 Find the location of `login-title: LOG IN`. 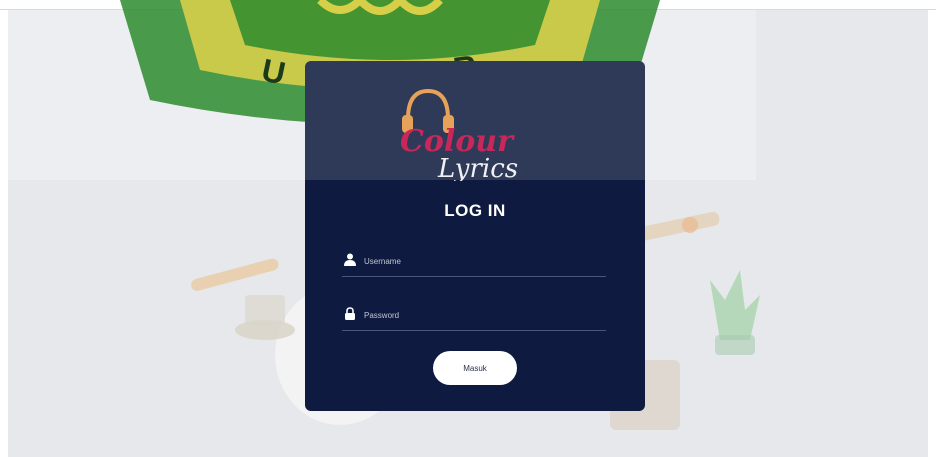

login-title: LOG IN is located at coordinates (475, 210).